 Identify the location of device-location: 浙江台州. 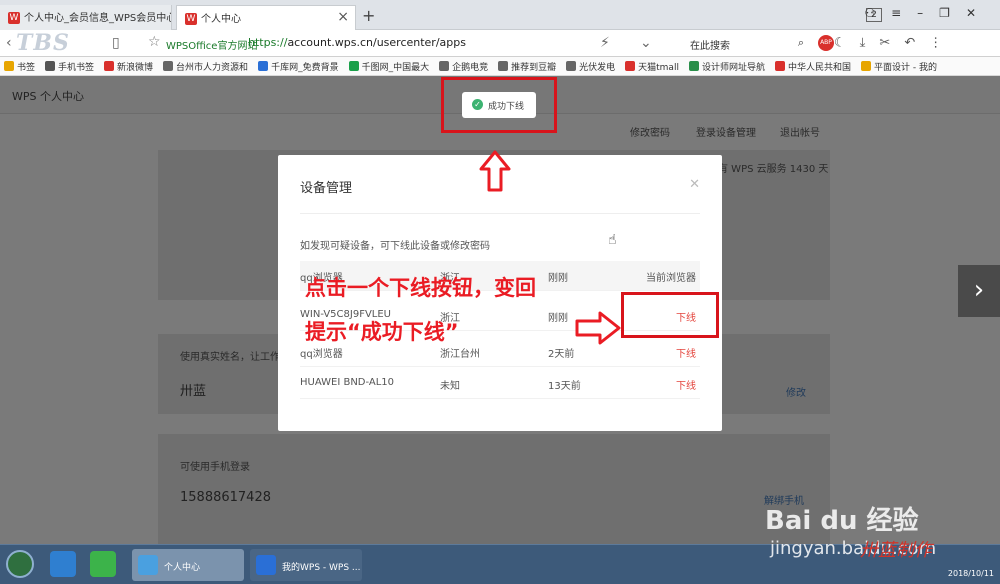
(460, 354).